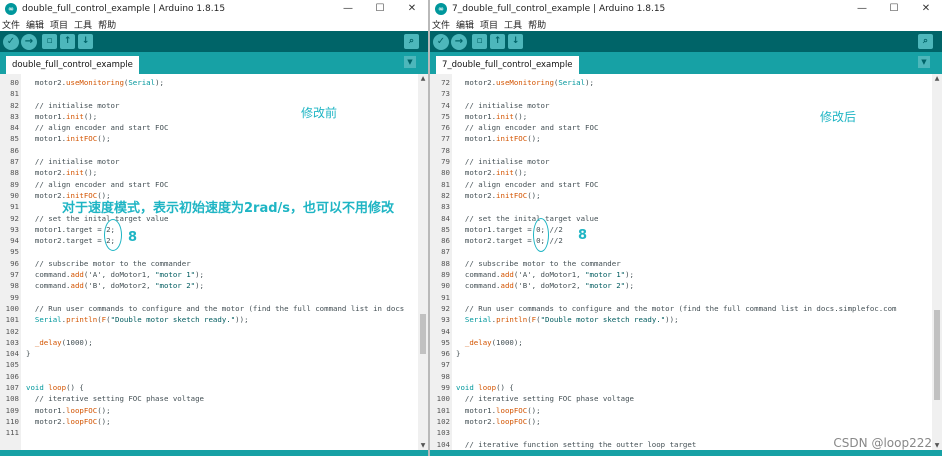 This screenshot has height=456, width=942. What do you see at coordinates (209, 93) in the screenshot?
I see `code-line: 81` at bounding box center [209, 93].